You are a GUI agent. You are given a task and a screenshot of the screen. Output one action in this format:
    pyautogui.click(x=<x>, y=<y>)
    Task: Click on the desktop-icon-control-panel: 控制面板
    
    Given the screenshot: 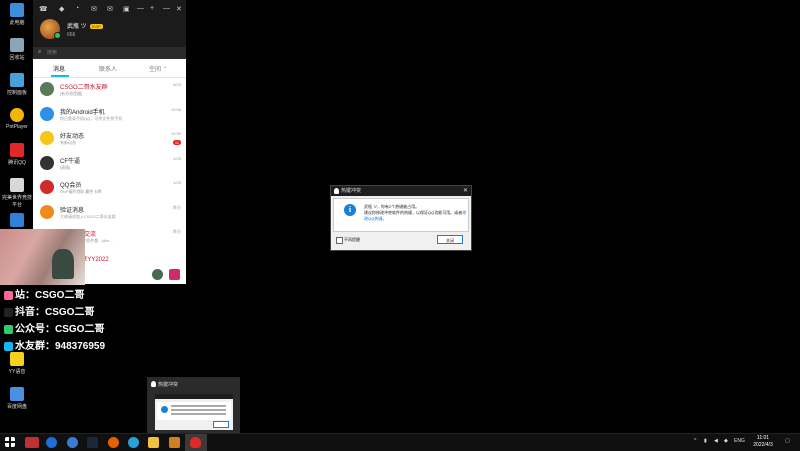 What is the action you would take?
    pyautogui.click(x=17, y=84)
    